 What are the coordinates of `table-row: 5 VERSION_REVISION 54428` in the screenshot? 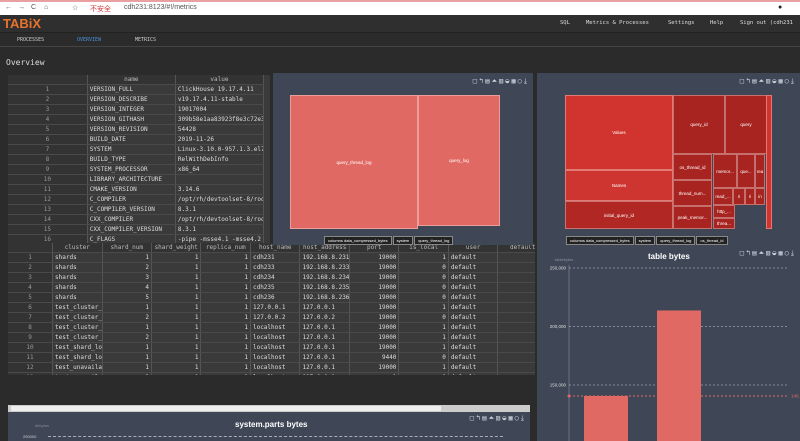 It's located at (136, 129).